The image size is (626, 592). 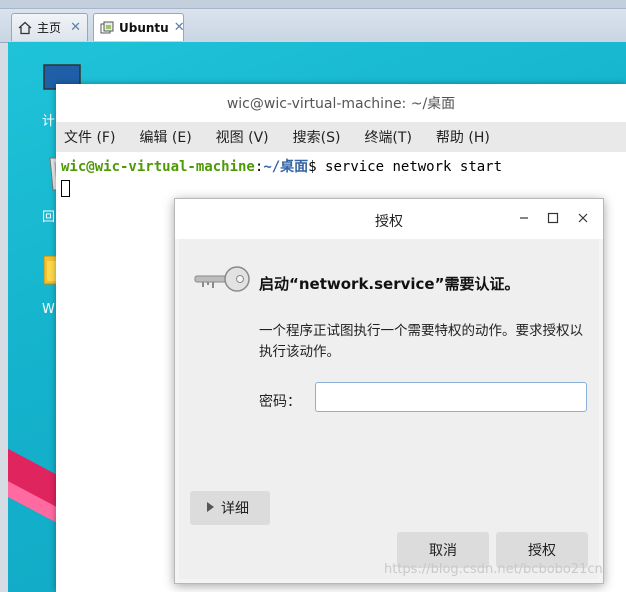 I want to click on tab-home-label: 主页, so click(x=49, y=28).